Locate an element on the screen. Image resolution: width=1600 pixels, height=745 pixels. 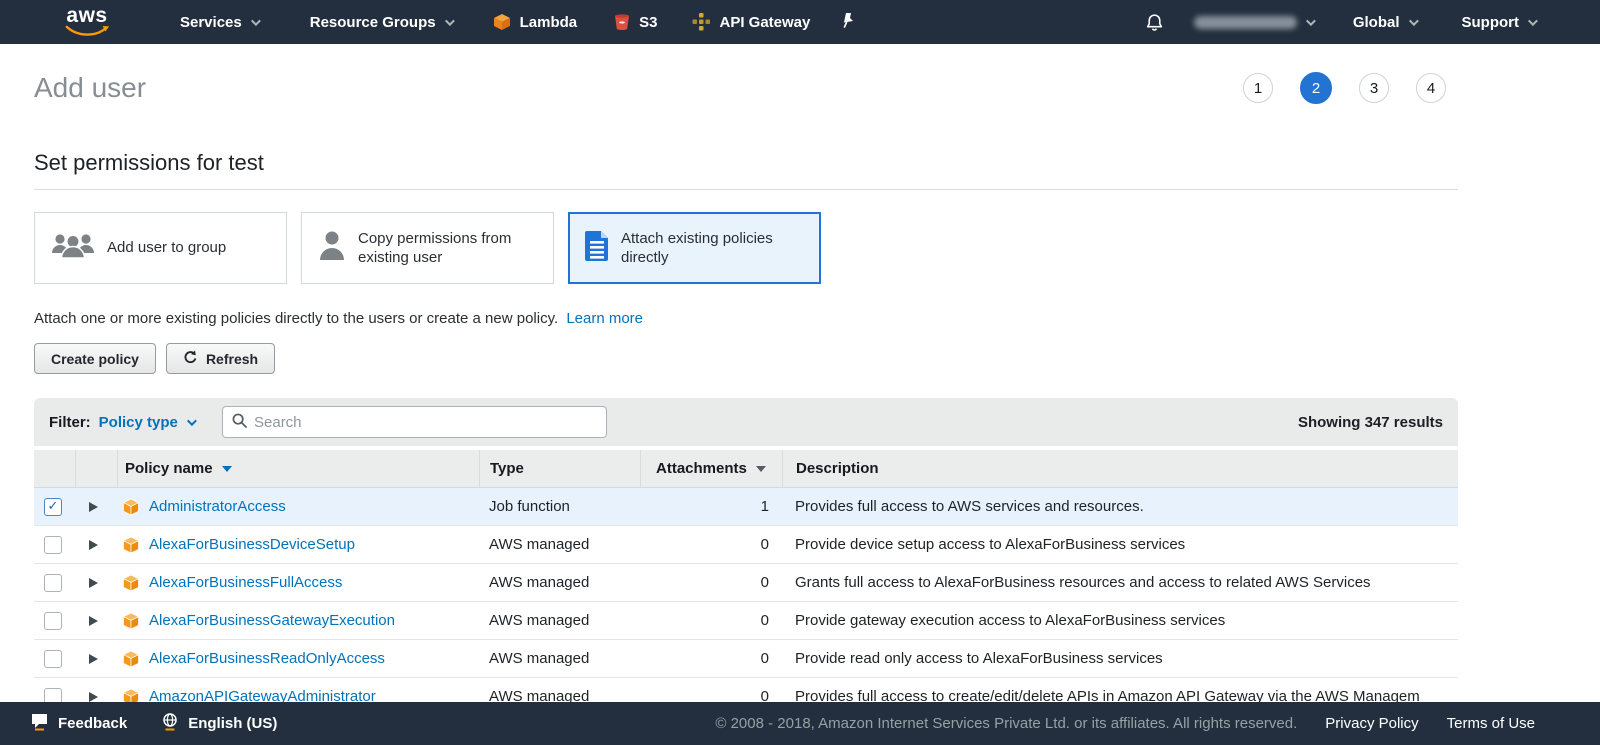
lambda-icon is located at coordinates (502, 22).